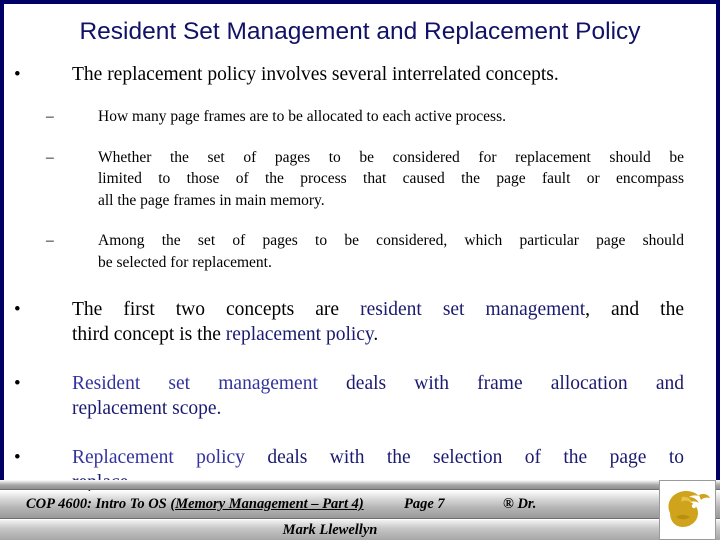 This screenshot has height=540, width=720. Describe the element at coordinates (360, 2) in the screenshot. I see `slide-border-top` at that location.